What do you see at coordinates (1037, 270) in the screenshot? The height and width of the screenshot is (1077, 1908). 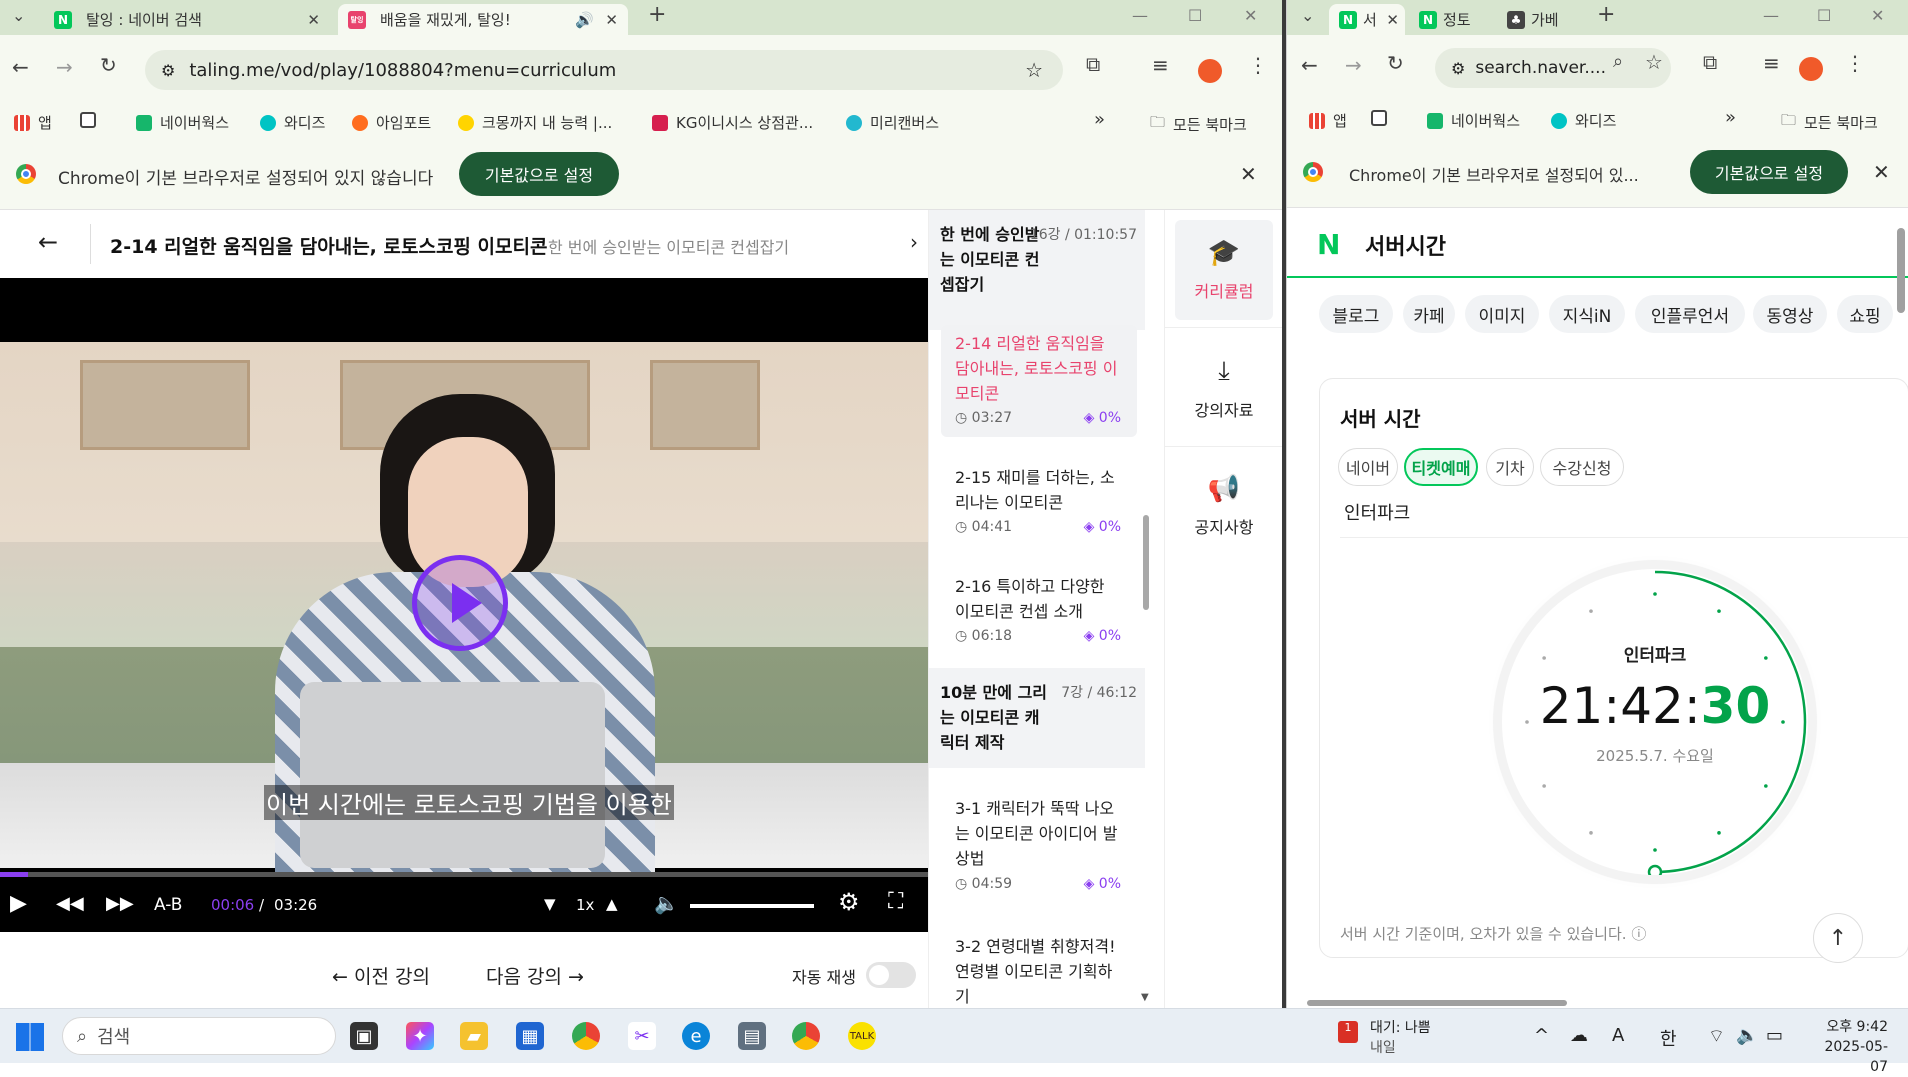 I see `section-header: 한 번에 승인받는 이모티콘 컨셉잡기 16강 / 01:10:57` at bounding box center [1037, 270].